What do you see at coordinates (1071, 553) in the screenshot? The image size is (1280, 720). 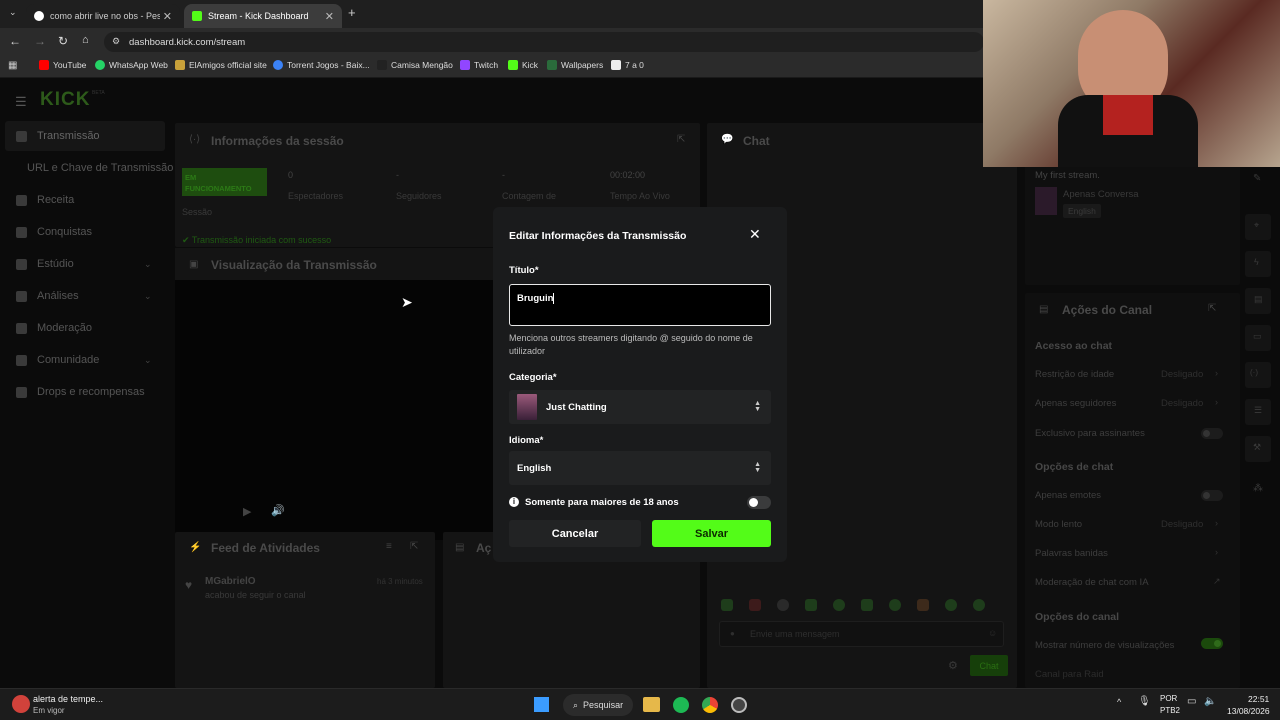 I see `setting-label: Palavras banidas` at bounding box center [1071, 553].